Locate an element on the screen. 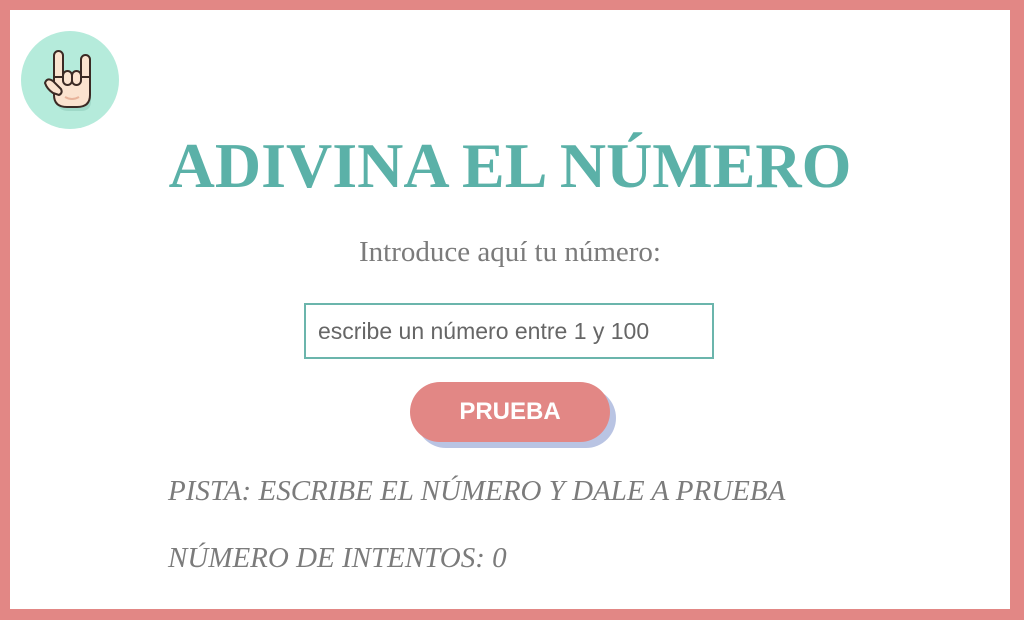 This screenshot has height=620, width=1024. rock-hand-icon is located at coordinates (67, 80).